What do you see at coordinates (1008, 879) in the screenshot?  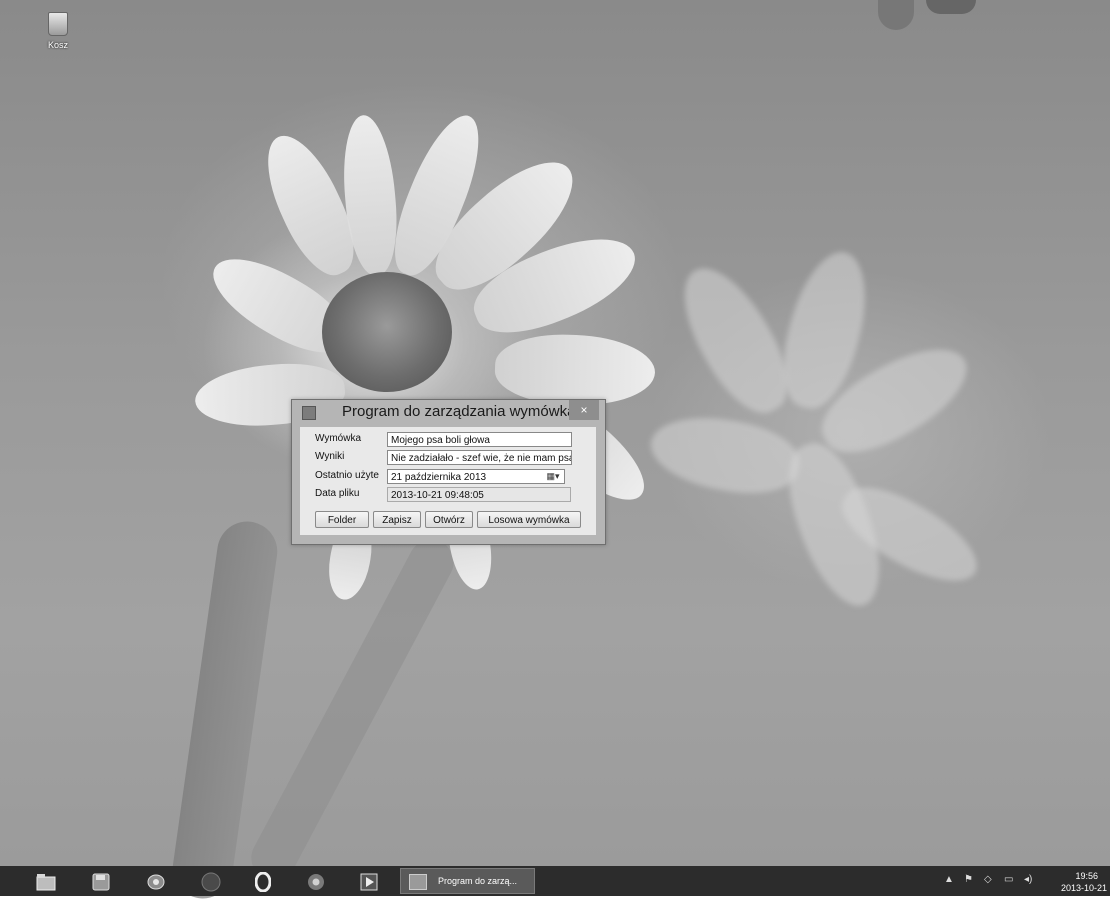 I see `network-status-icon: ▭` at bounding box center [1008, 879].